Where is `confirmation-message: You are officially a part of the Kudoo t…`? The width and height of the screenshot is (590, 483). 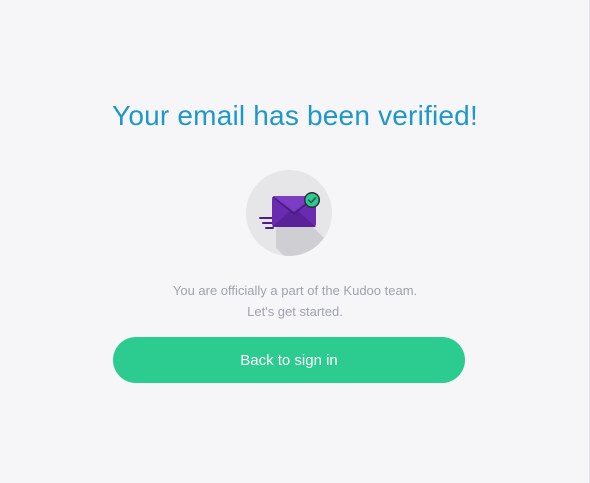 confirmation-message: You are officially a part of the Kudoo t… is located at coordinates (295, 301).